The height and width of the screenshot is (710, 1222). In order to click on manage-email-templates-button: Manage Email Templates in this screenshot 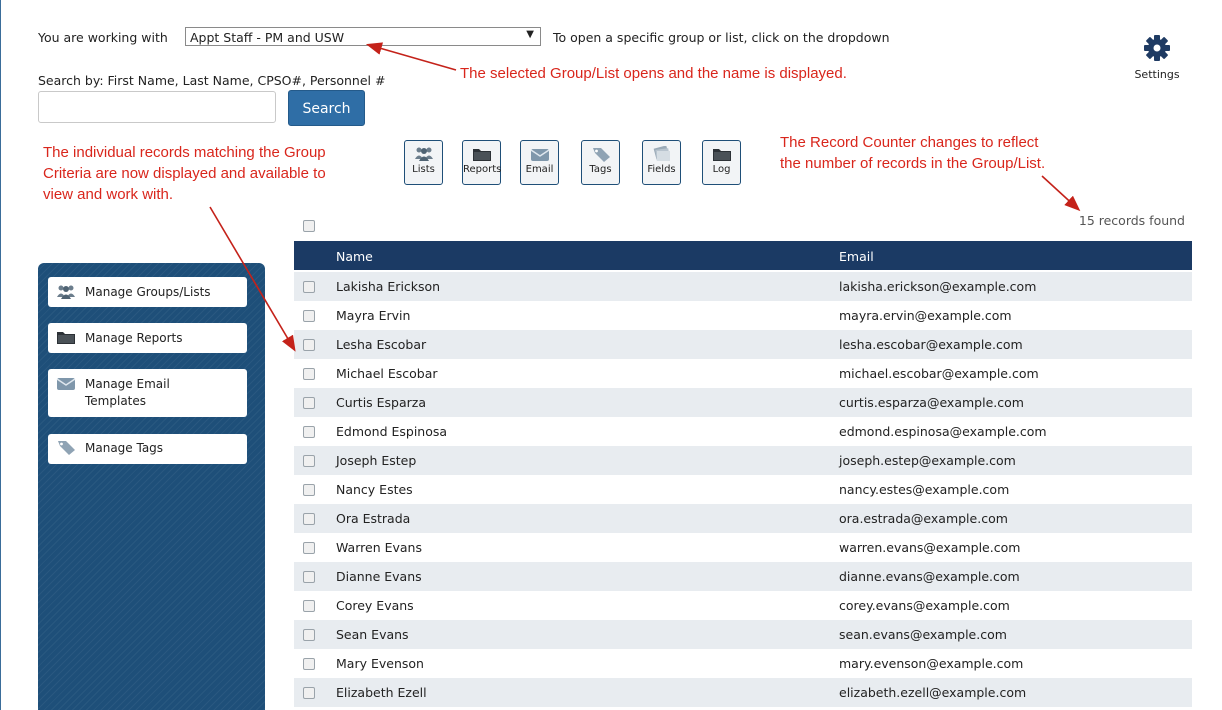, I will do `click(147, 393)`.